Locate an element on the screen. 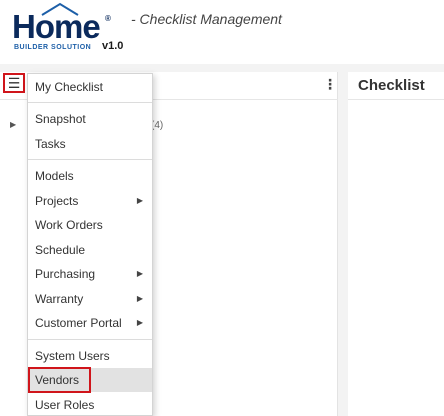  menu-item-user-roles: User Roles is located at coordinates (90, 404).